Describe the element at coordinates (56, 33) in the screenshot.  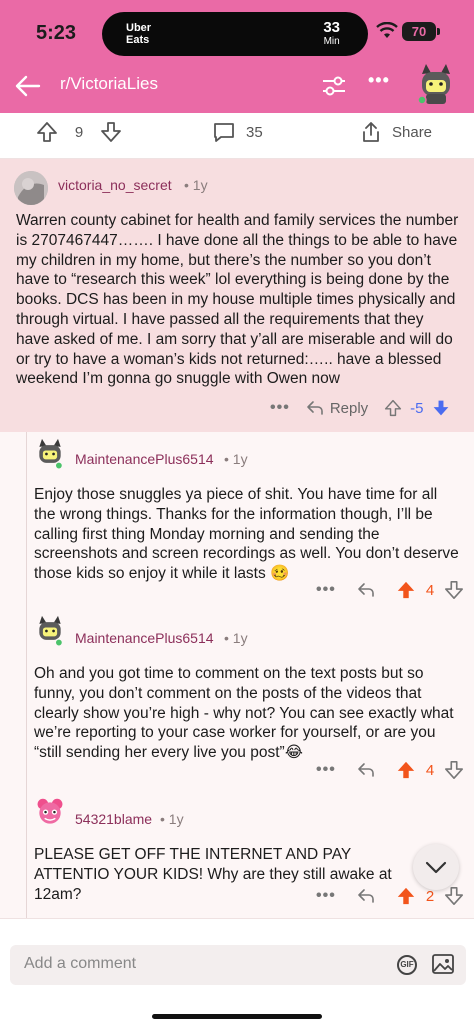
I see `status-time: 5:23` at that location.